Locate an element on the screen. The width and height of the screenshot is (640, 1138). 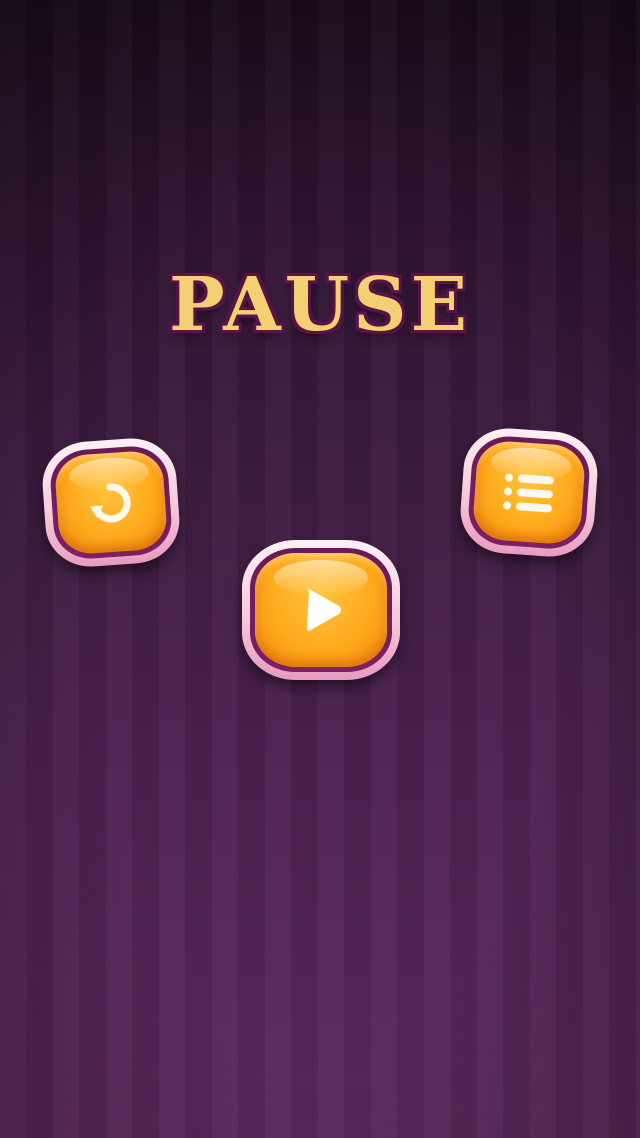
restart-icon is located at coordinates (111, 502).